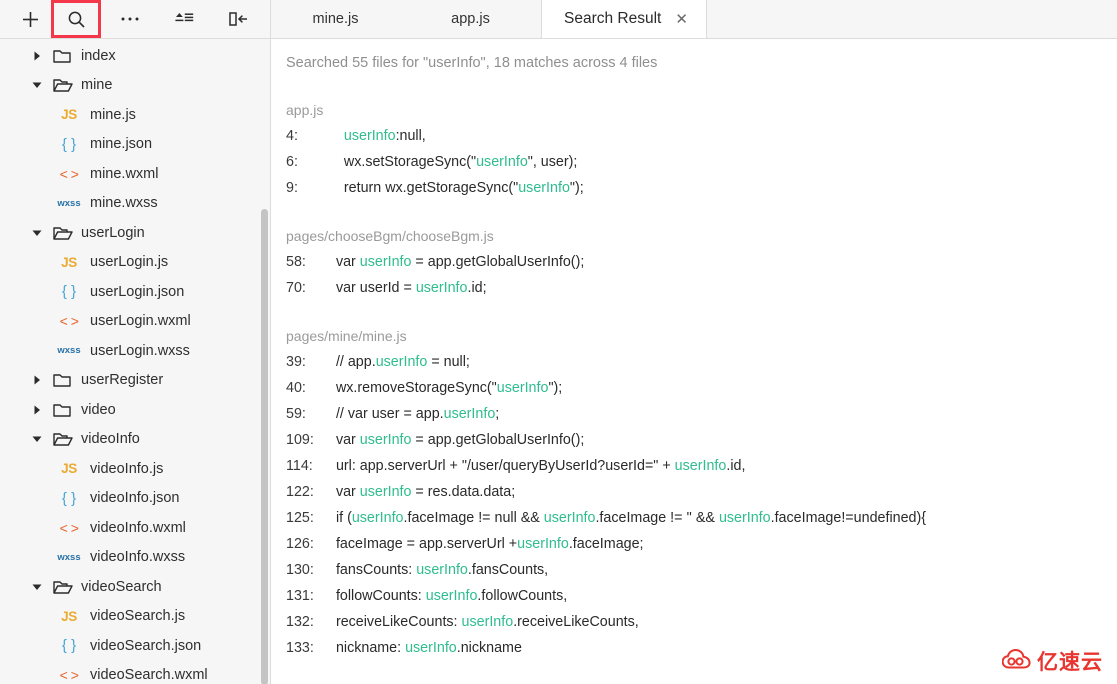 Image resolution: width=1117 pixels, height=684 pixels. What do you see at coordinates (697, 419) in the screenshot?
I see `search-match-line: 59: // var user = app.userInfo;` at bounding box center [697, 419].